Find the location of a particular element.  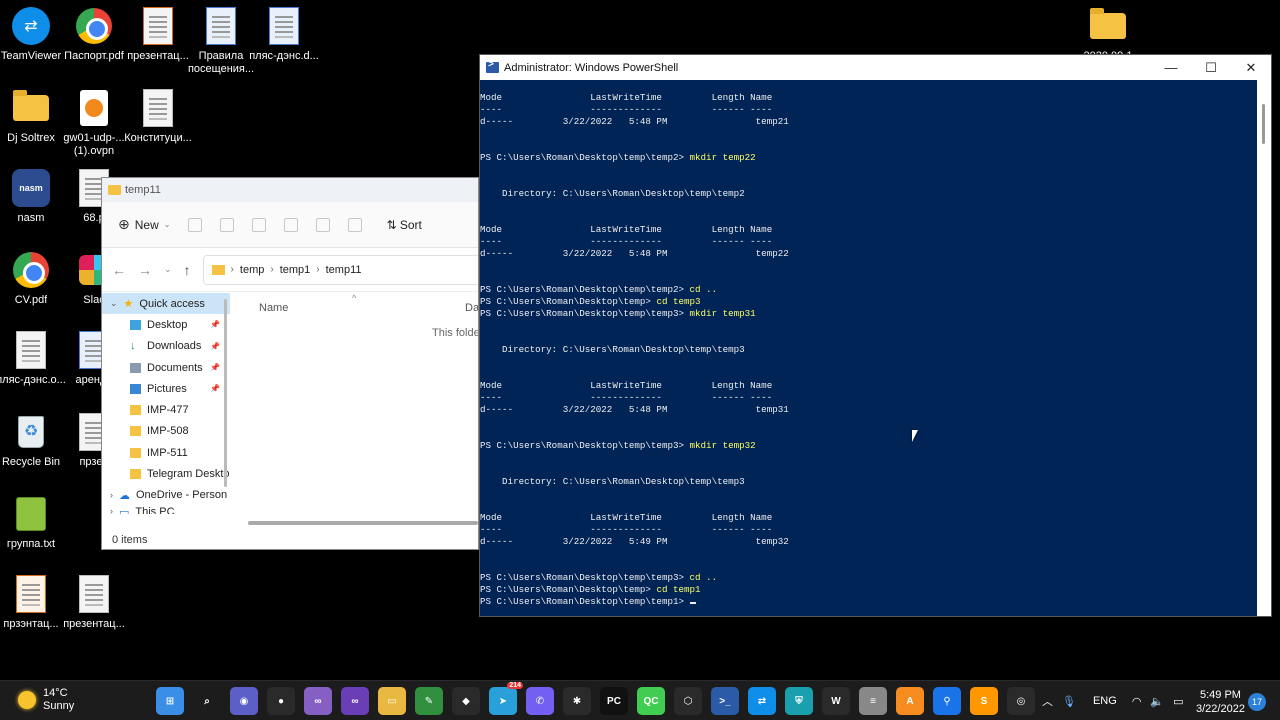

console-command: mkdir temp32 is located at coordinates (722, 445).